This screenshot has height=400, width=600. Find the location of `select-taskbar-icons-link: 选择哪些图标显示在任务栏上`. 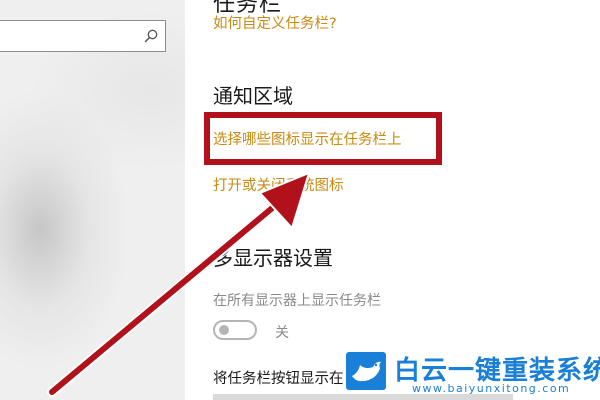

select-taskbar-icons-link: 选择哪些图标显示在任务栏上 is located at coordinates (307, 138).